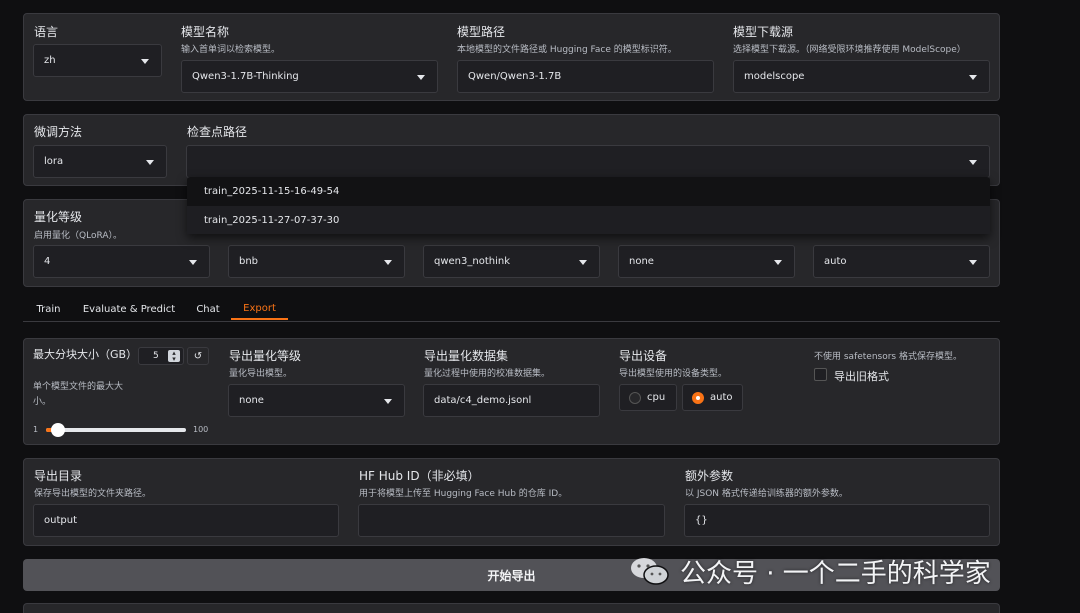 This screenshot has width=1080, height=613. What do you see at coordinates (316, 261) in the screenshot?
I see `quant-method-select: bnb` at bounding box center [316, 261].